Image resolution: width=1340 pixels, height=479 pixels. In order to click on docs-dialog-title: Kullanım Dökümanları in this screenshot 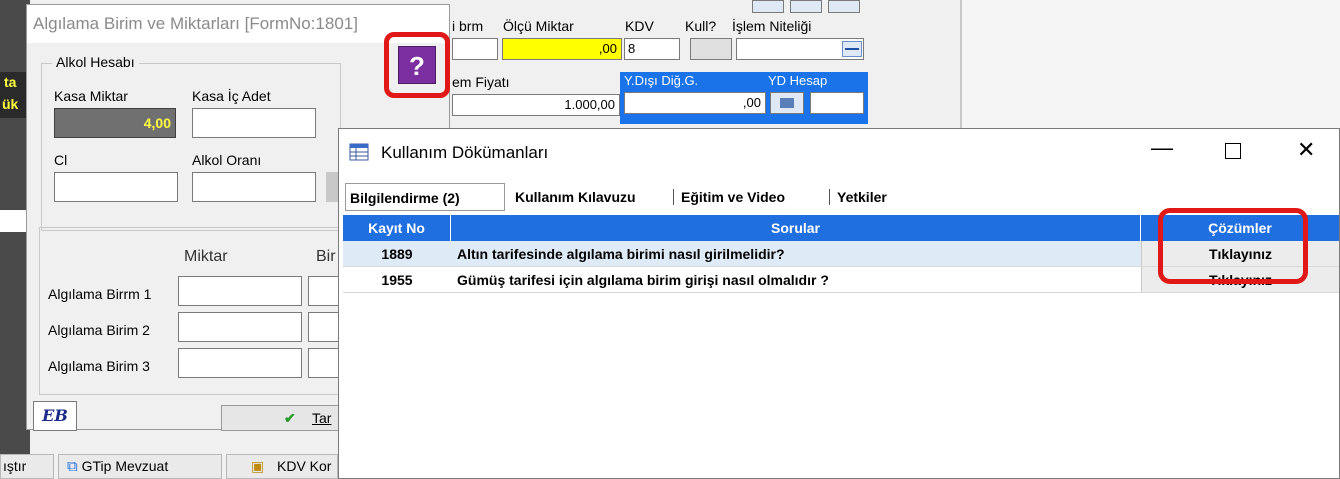, I will do `click(465, 152)`.